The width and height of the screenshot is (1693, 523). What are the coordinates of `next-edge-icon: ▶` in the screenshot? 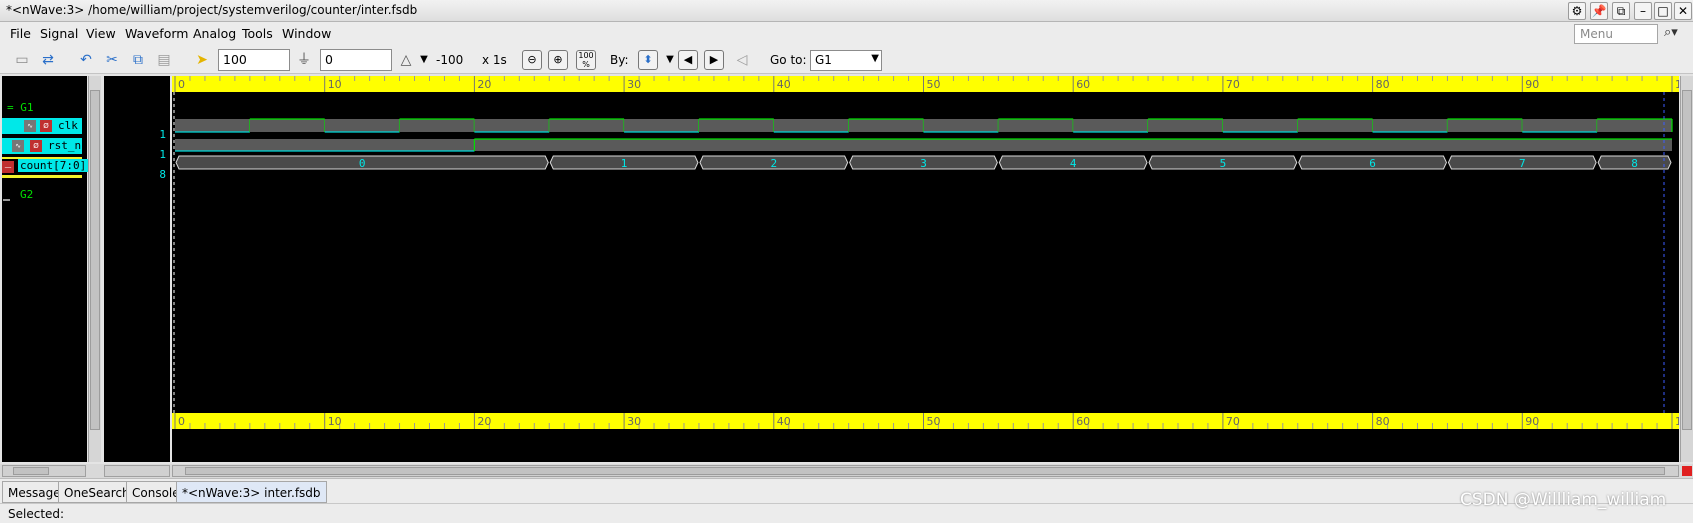 It's located at (714, 60).